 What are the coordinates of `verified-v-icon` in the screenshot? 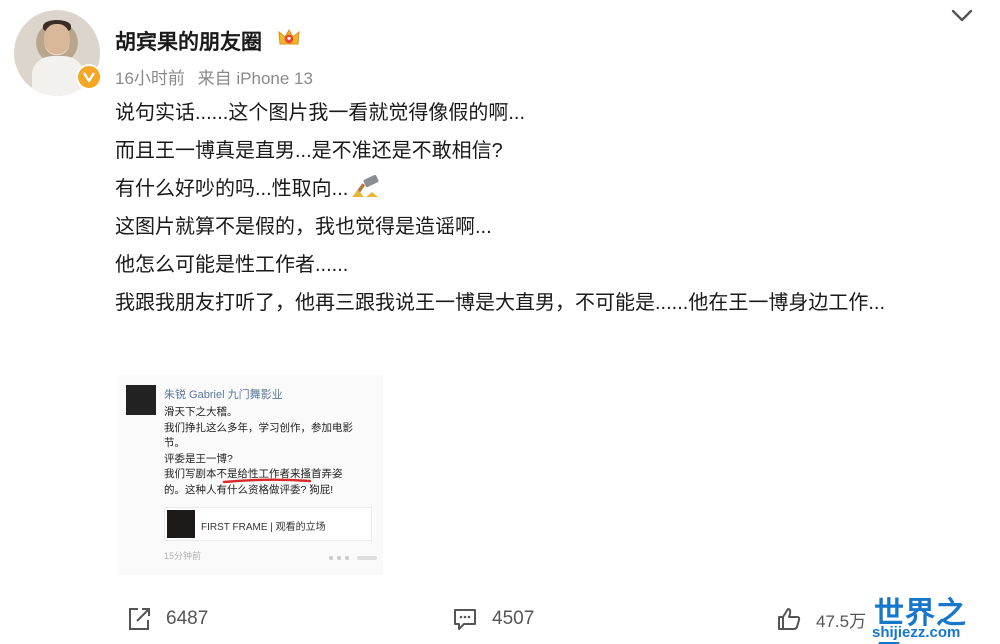 It's located at (89, 77).